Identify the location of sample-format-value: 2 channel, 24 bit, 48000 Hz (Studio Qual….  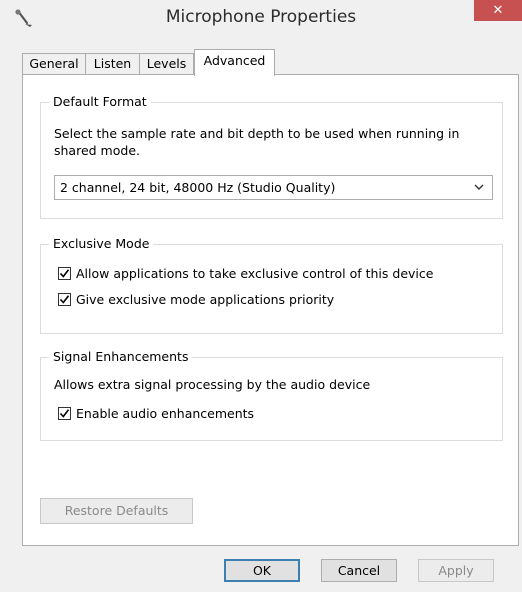
(198, 187).